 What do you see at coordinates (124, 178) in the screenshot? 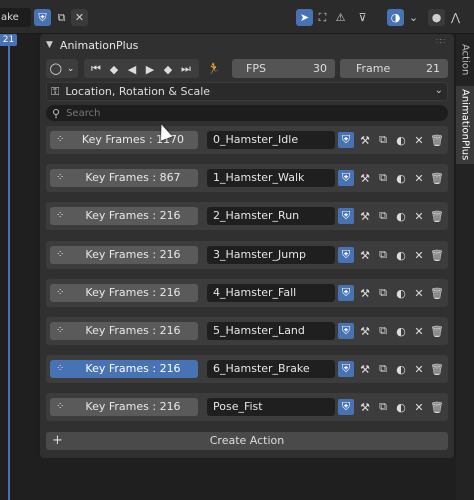
I see `keyframes-button: ⁘ Key Frames : 867` at bounding box center [124, 178].